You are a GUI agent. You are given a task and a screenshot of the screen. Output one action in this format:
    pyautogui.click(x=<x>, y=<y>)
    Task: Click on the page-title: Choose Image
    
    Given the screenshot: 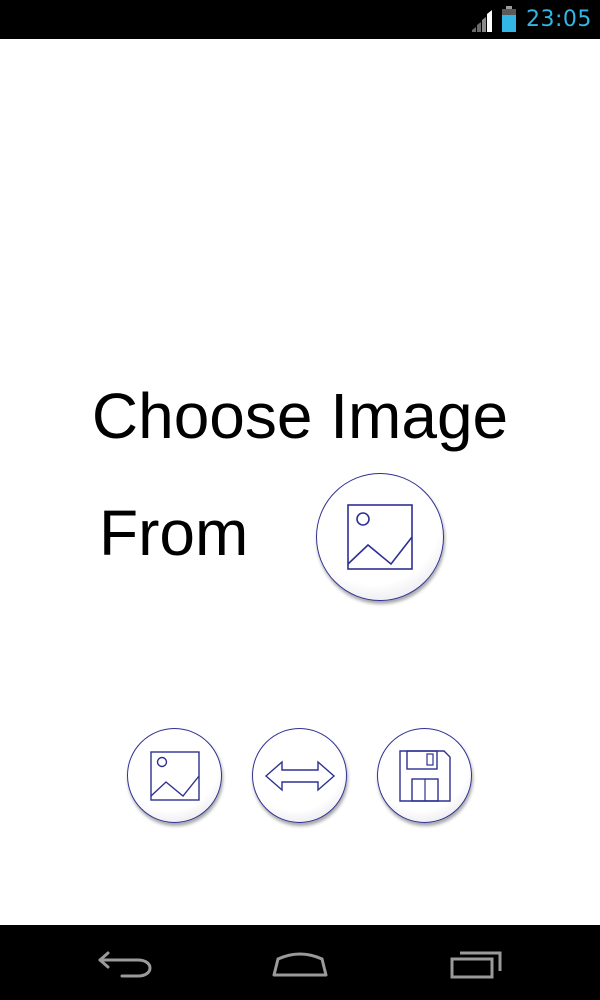 What is the action you would take?
    pyautogui.click(x=300, y=416)
    